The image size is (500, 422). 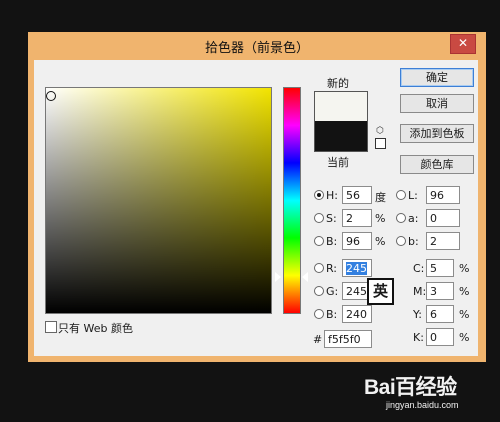 I want to click on ok-button: 确定, so click(x=437, y=77).